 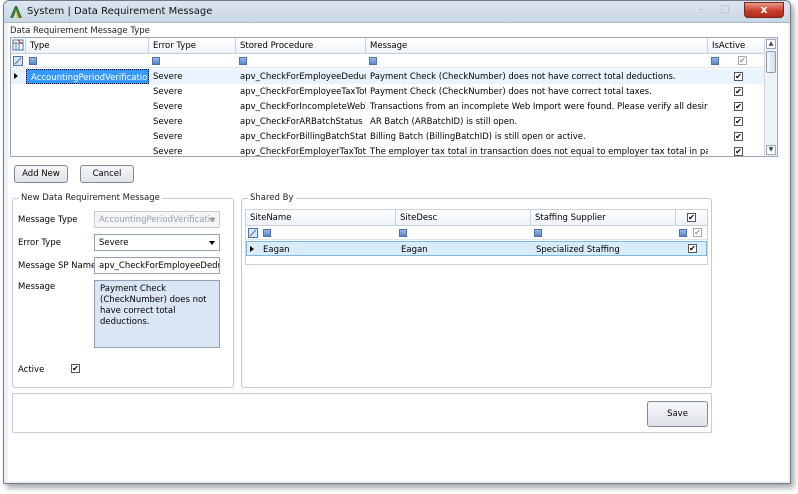 What do you see at coordinates (701, 11) in the screenshot?
I see `minimize-button: –` at bounding box center [701, 11].